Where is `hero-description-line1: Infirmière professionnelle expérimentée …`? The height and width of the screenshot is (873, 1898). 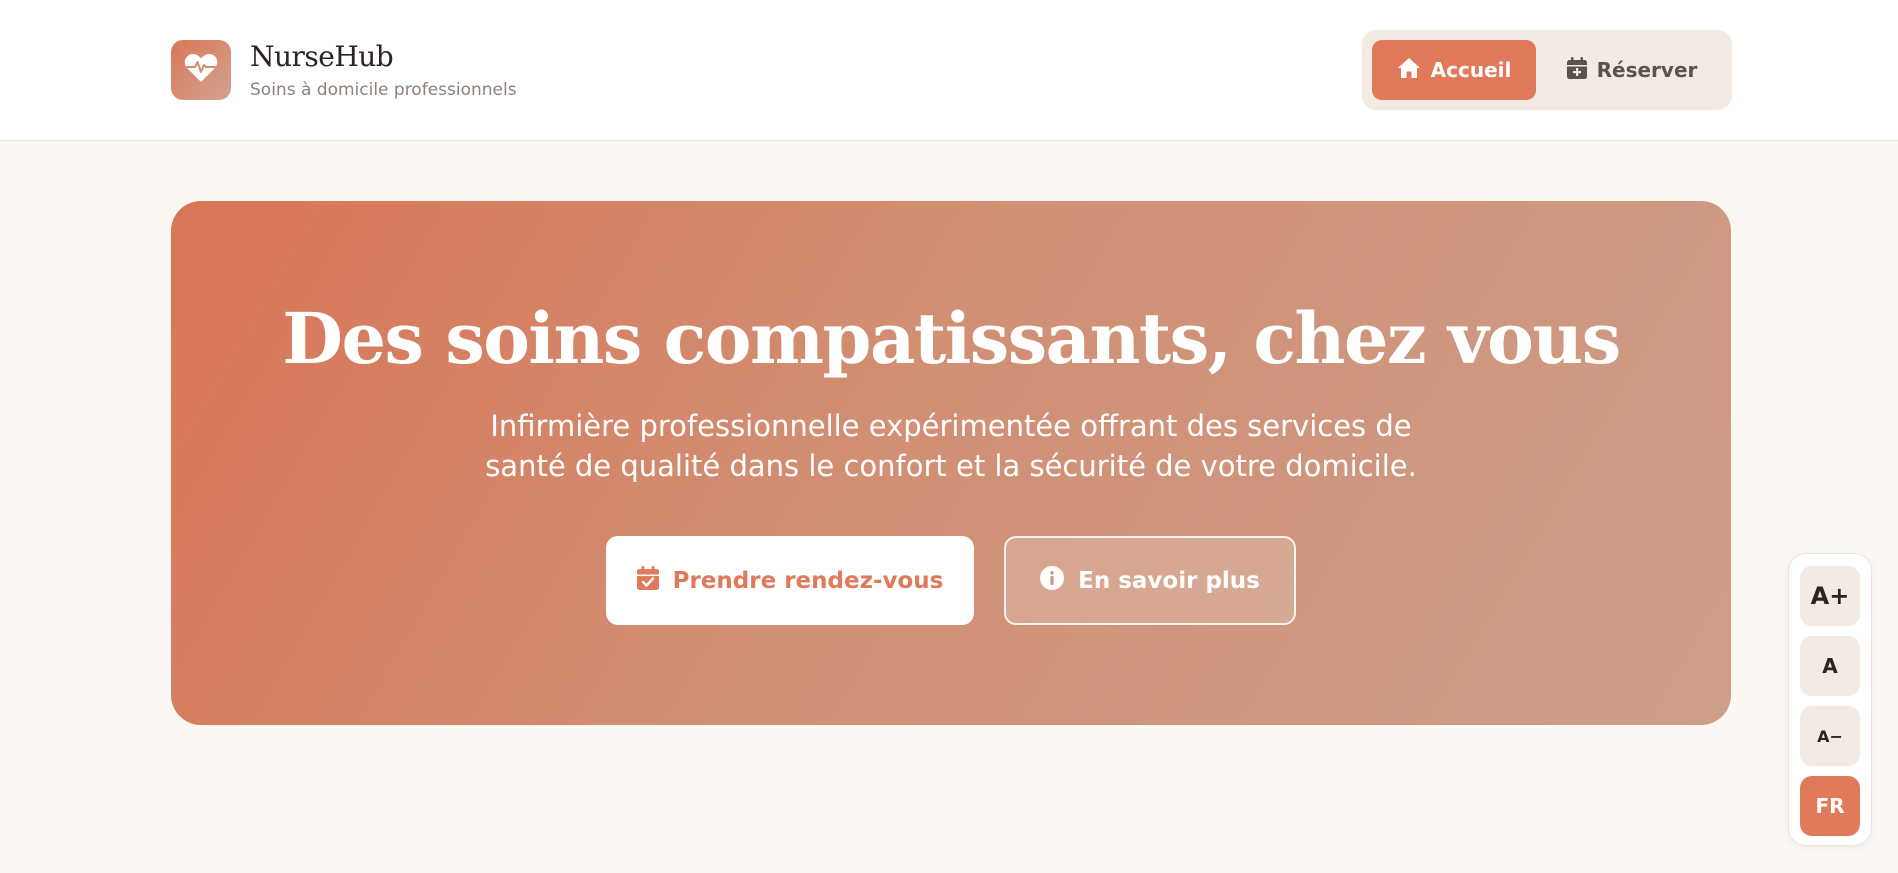 hero-description-line1: Infirmière professionnelle expérimentée … is located at coordinates (951, 426).